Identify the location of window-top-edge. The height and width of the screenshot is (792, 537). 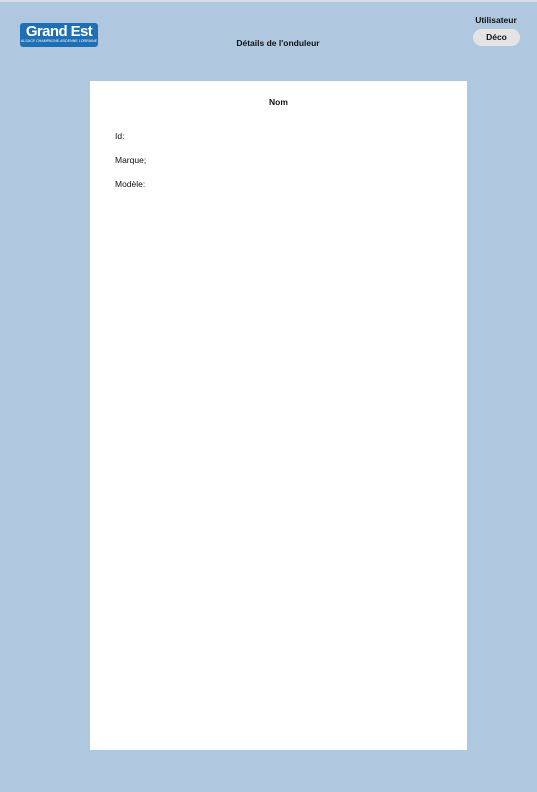
(268, 1).